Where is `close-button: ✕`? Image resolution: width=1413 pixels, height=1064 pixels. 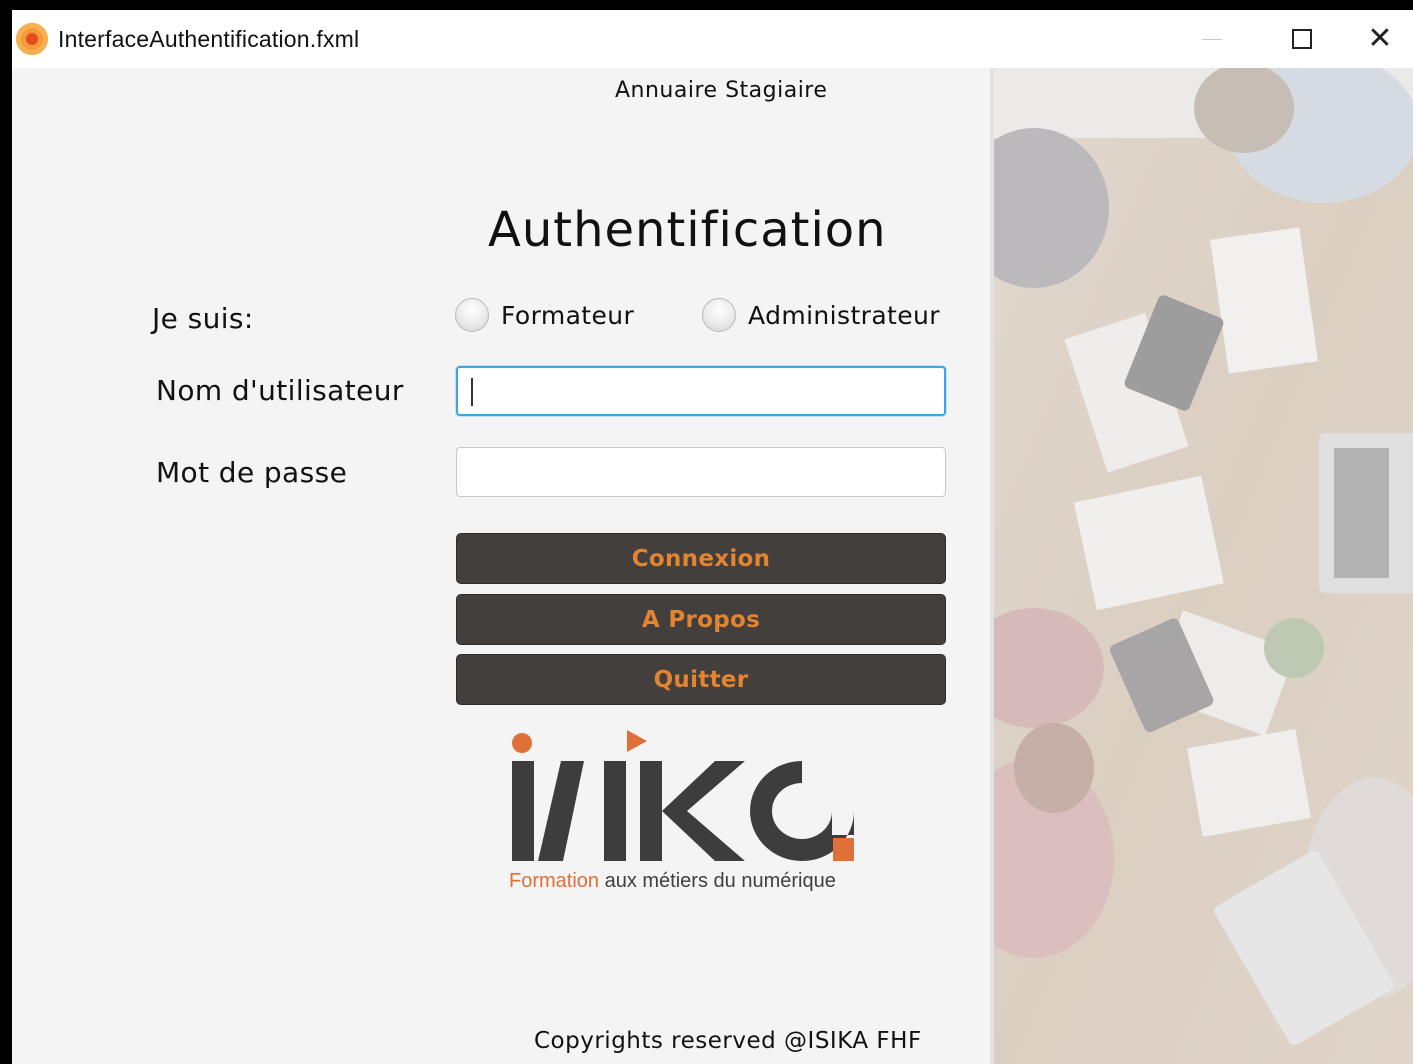
close-button: ✕ is located at coordinates (1380, 39).